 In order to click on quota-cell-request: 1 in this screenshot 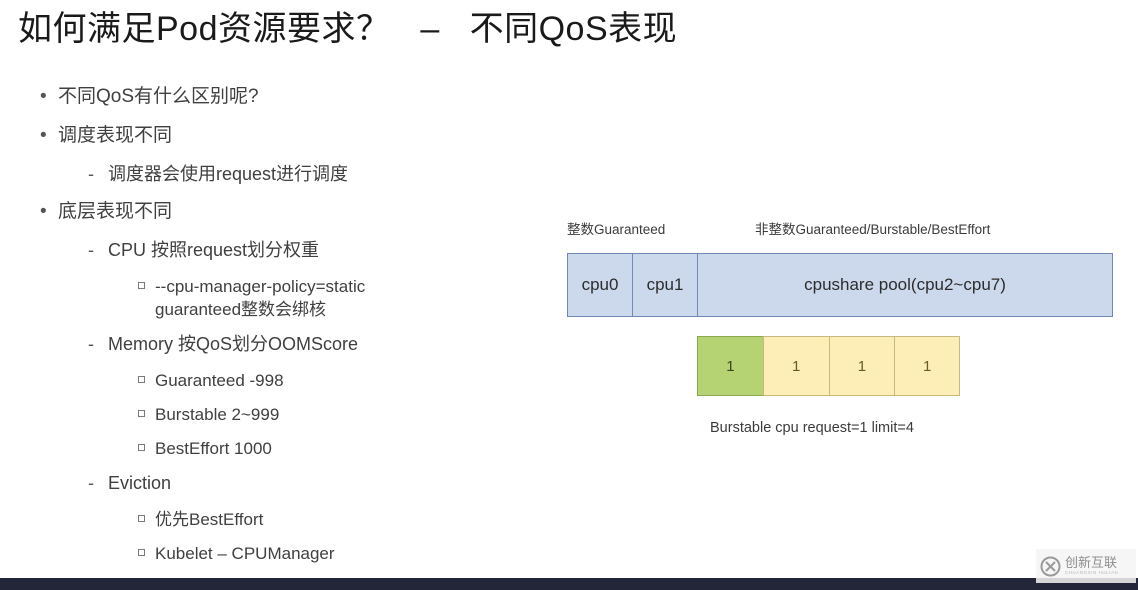, I will do `click(730, 366)`.